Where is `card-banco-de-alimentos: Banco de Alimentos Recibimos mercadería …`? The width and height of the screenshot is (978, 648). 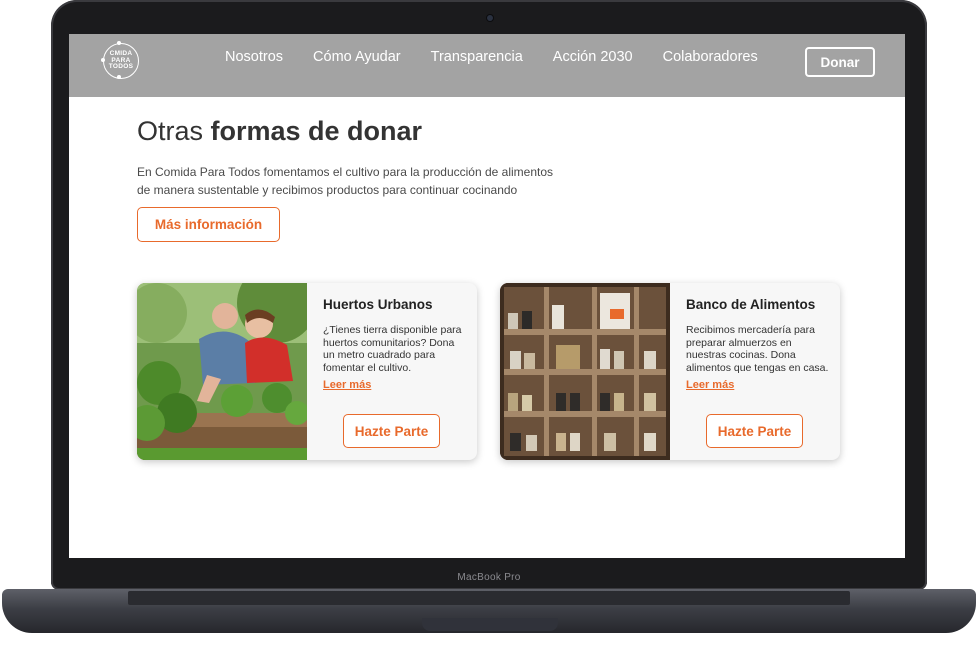 card-banco-de-alimentos: Banco de Alimentos Recibimos mercadería … is located at coordinates (670, 371).